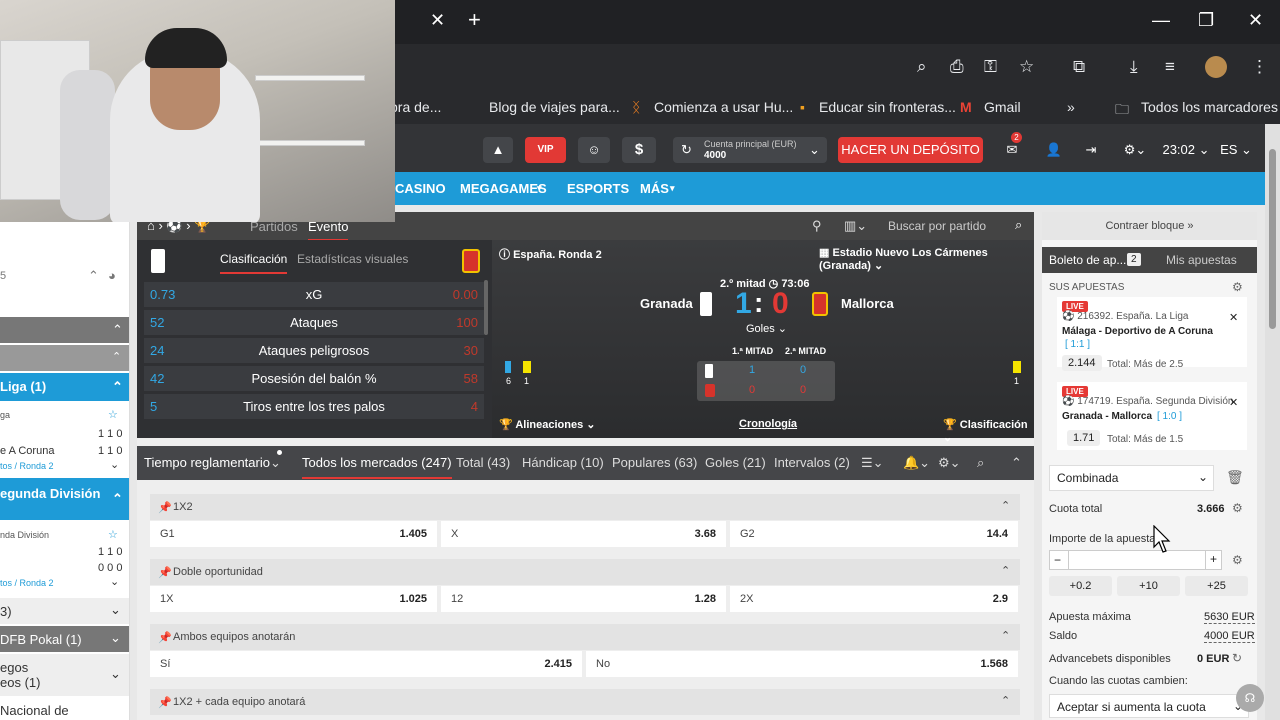  Describe the element at coordinates (207, 462) in the screenshot. I see `period-selector: Tiempo reglamentario` at that location.